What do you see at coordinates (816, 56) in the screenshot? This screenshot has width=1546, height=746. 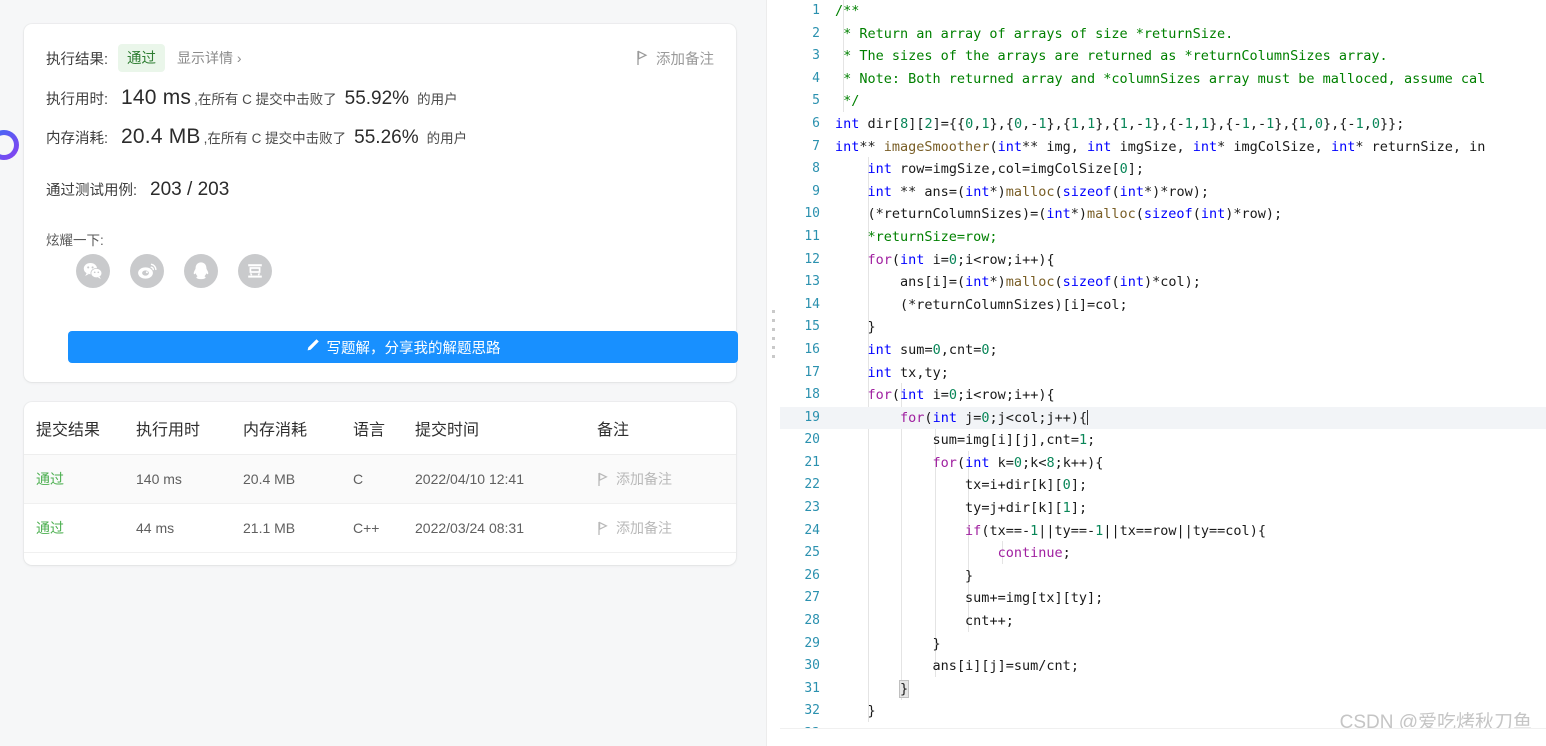 I see `line-number: 3` at bounding box center [816, 56].